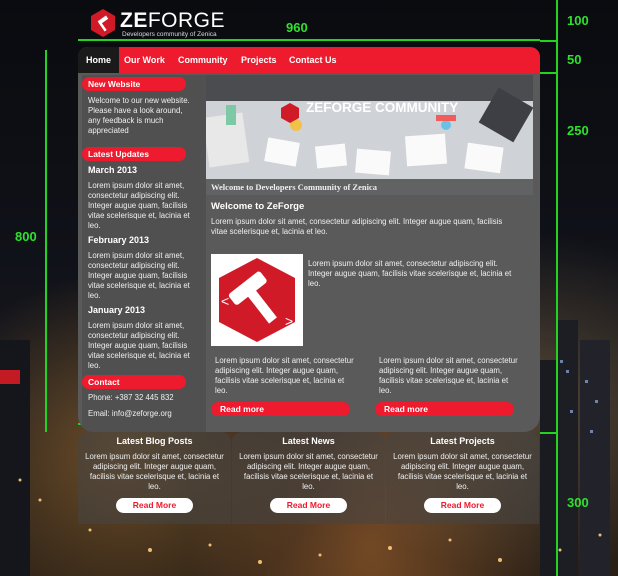 The image size is (618, 576). What do you see at coordinates (313, 60) in the screenshot?
I see `nav-contact-us: Contact Us` at bounding box center [313, 60].